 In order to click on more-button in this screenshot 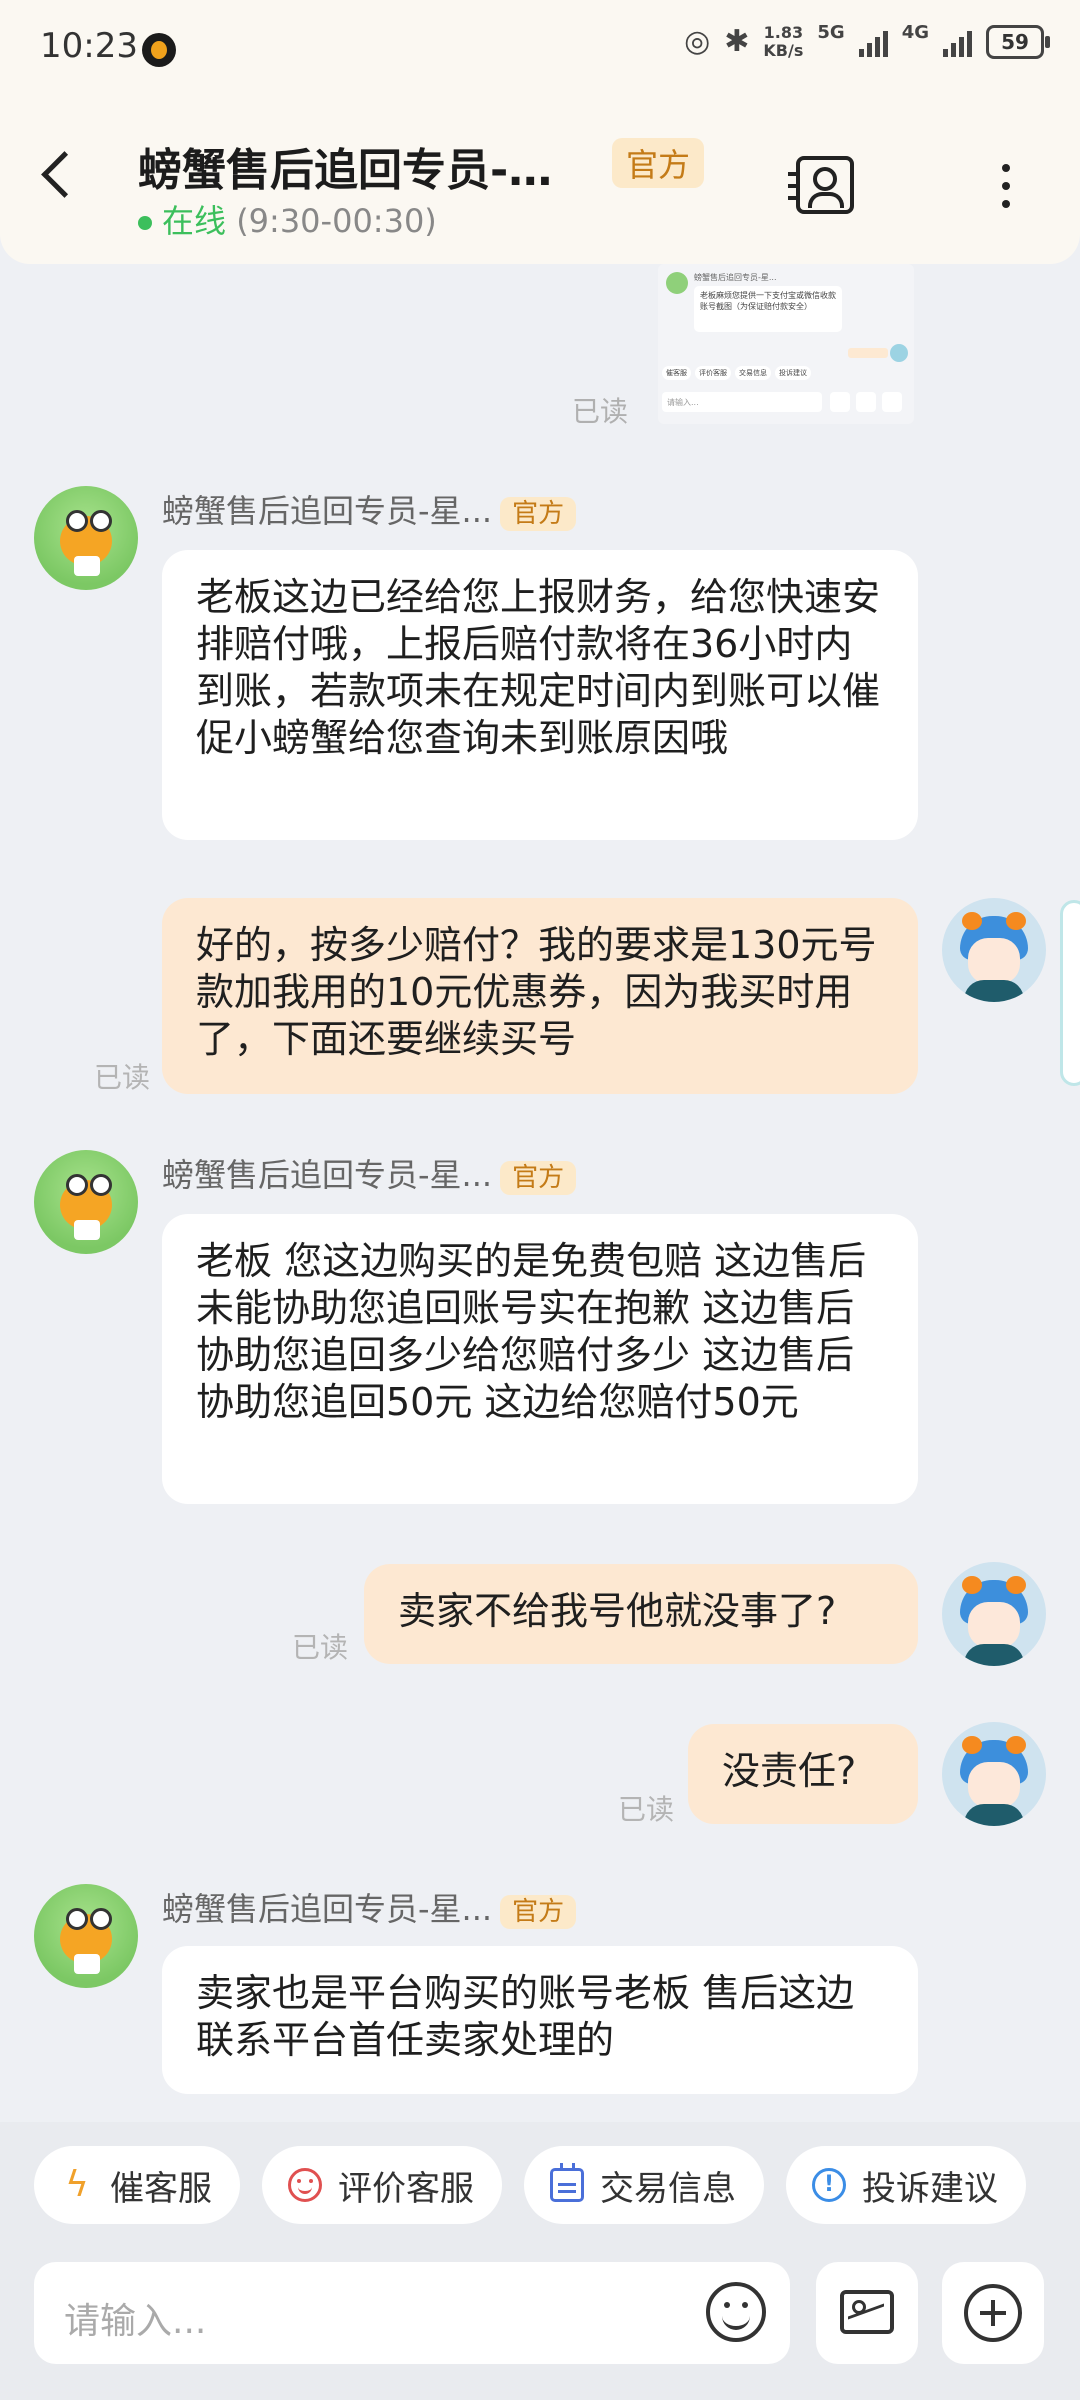, I will do `click(993, 2313)`.